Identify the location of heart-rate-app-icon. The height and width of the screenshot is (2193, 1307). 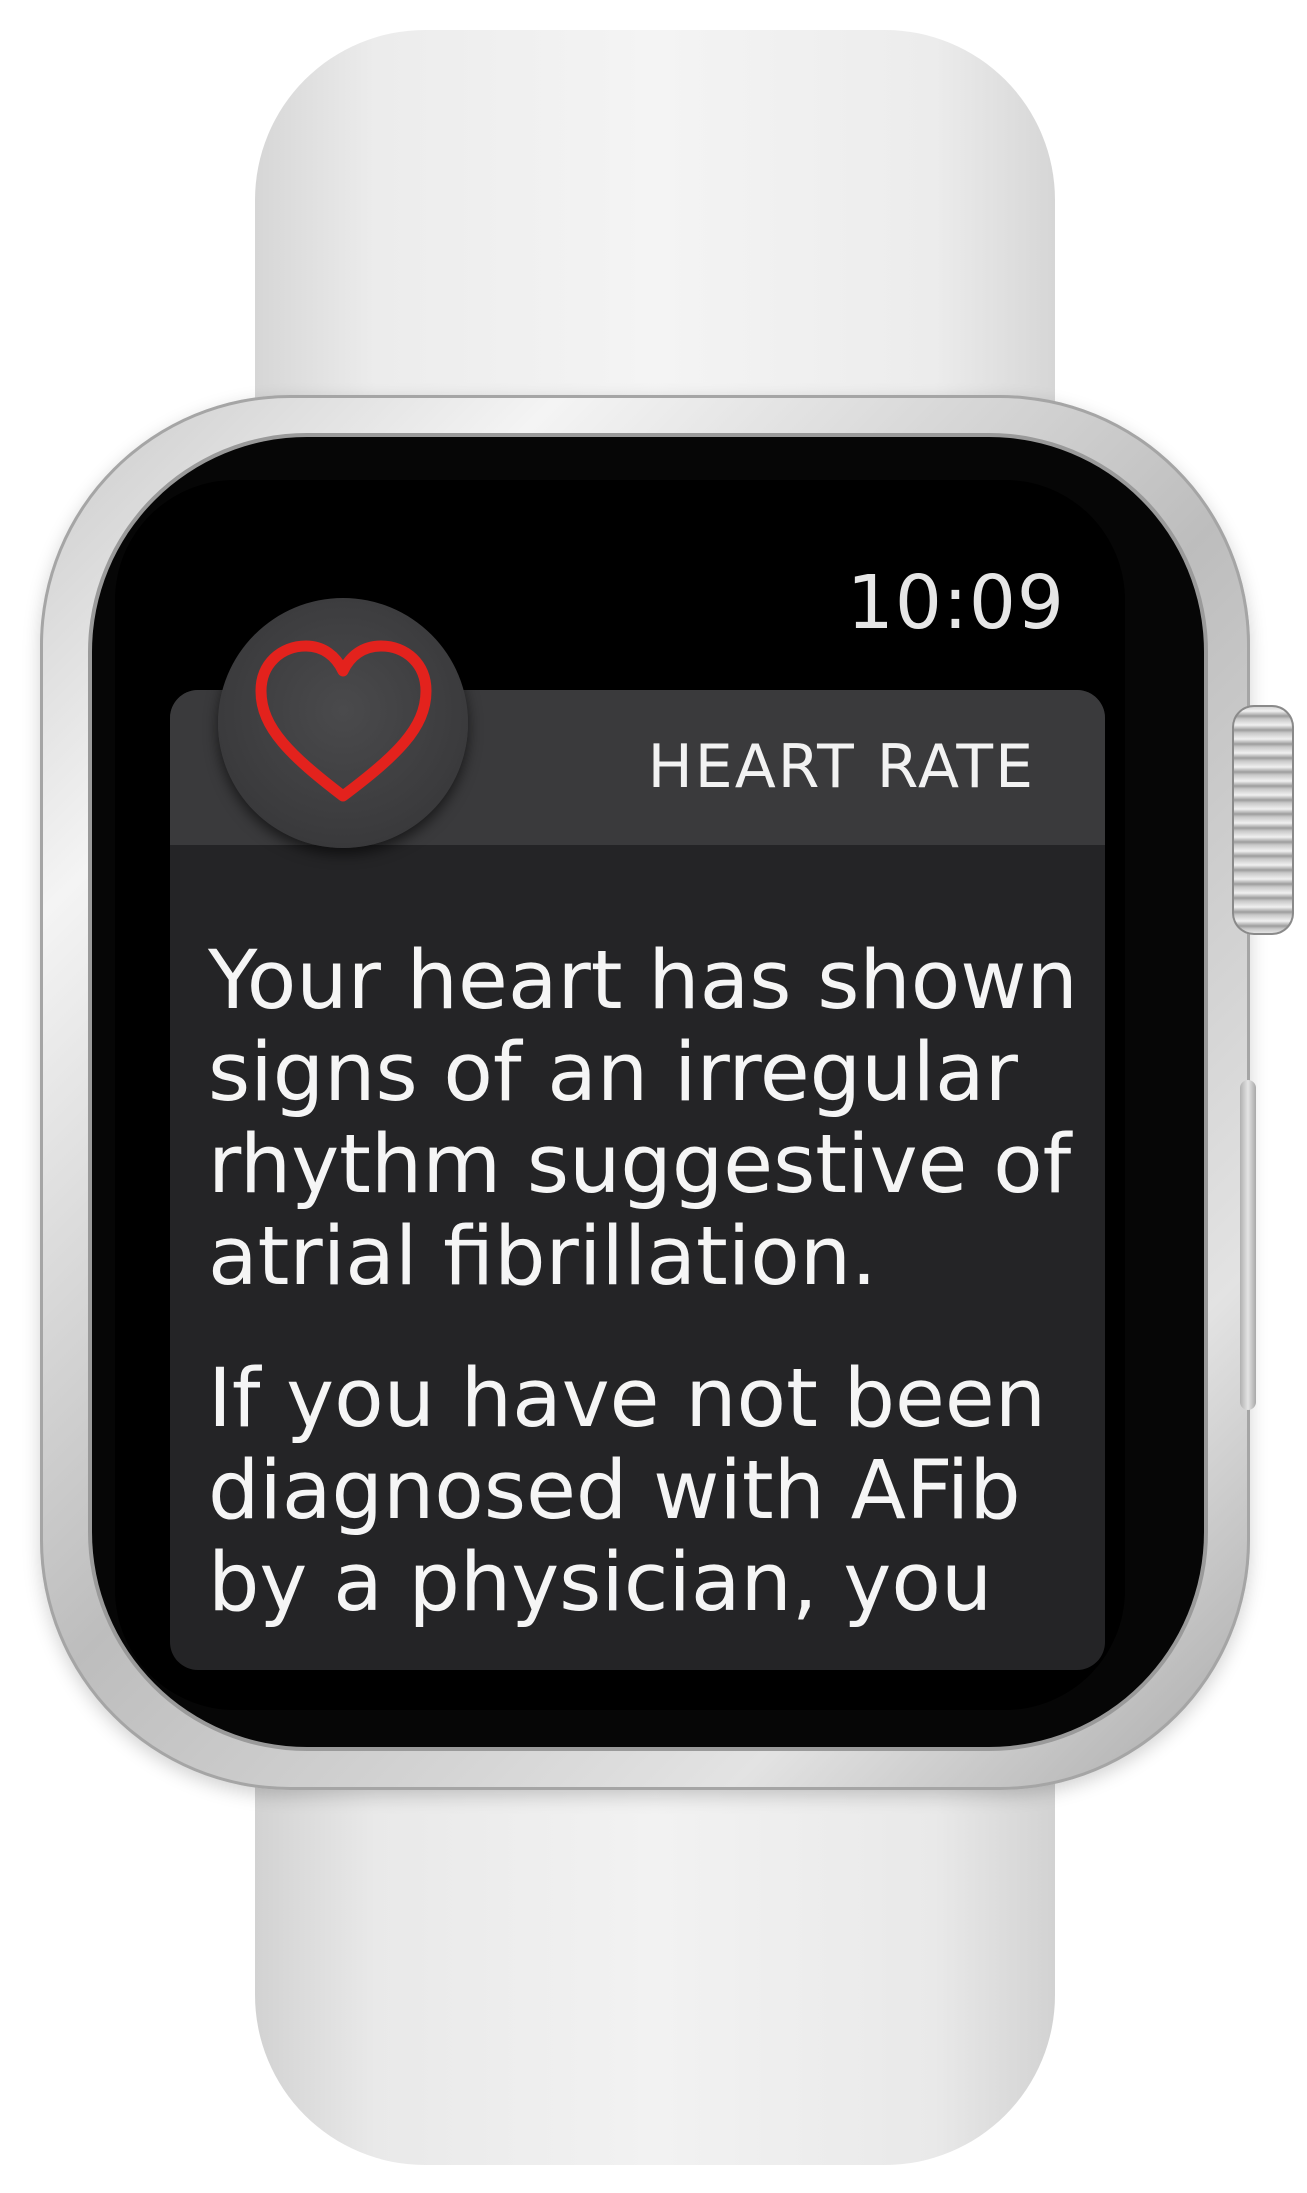
(343, 723).